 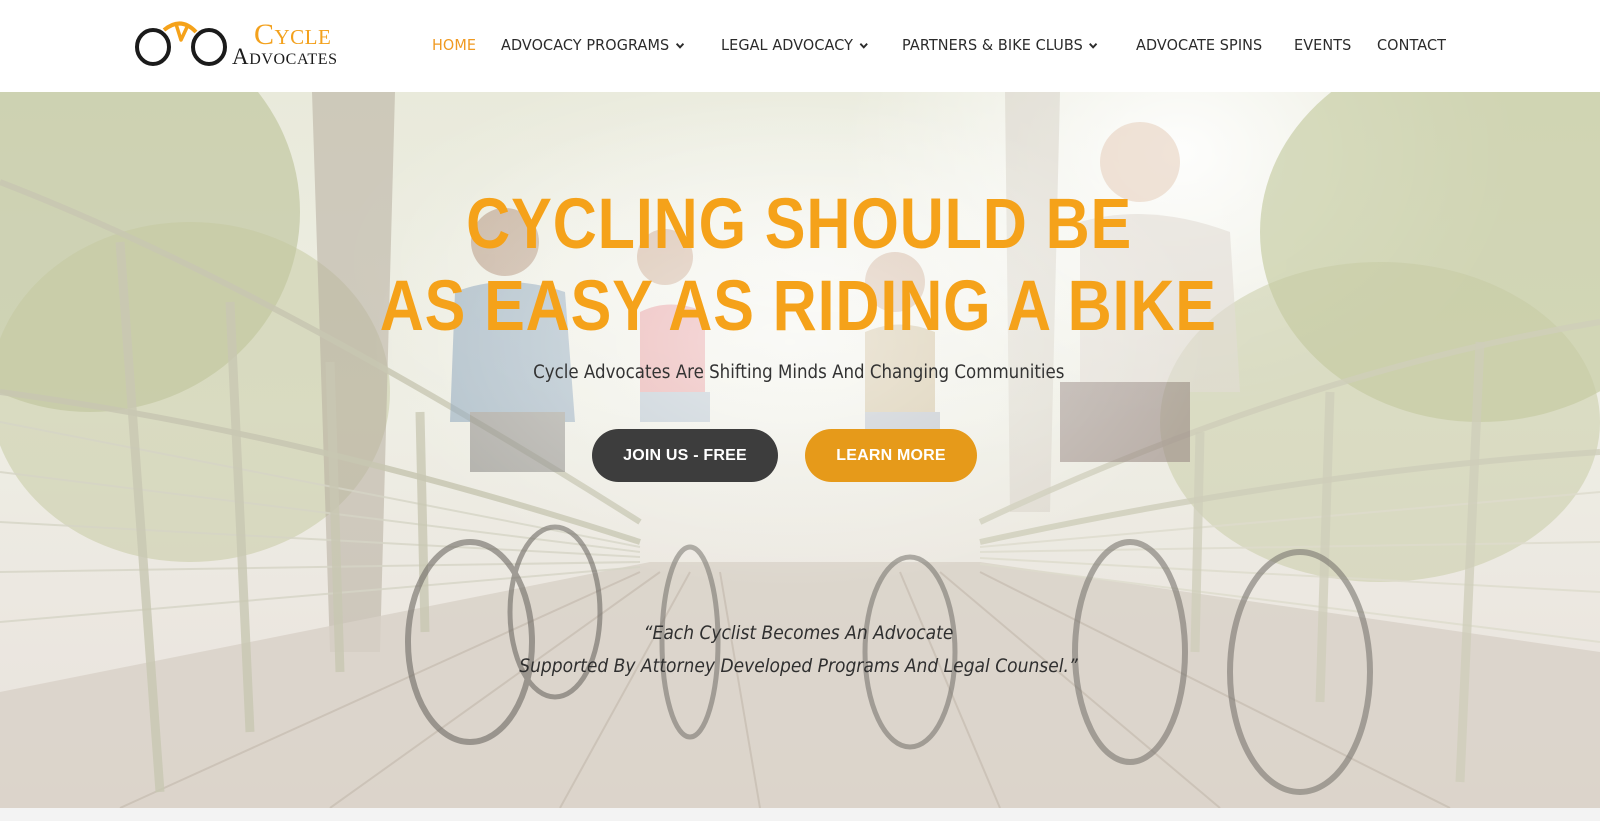 I want to click on section-divider, so click(x=800, y=814).